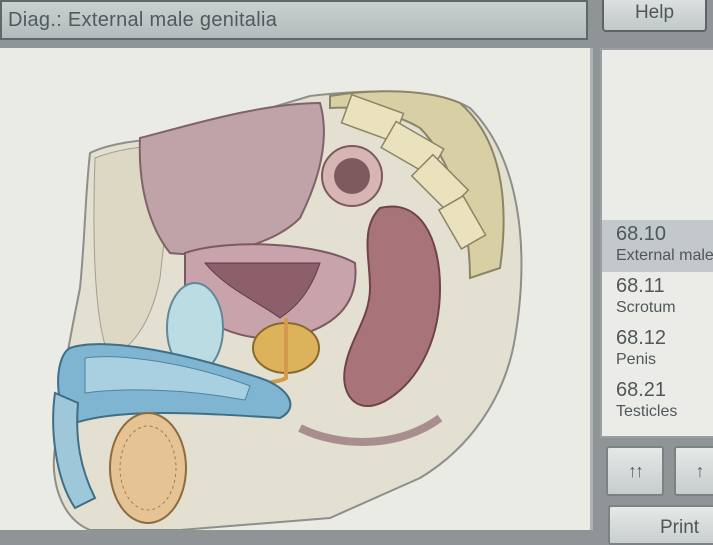 This screenshot has width=713, height=545. Describe the element at coordinates (657, 402) in the screenshot. I see `code-item-68-21: 68.21 Testicles` at that location.